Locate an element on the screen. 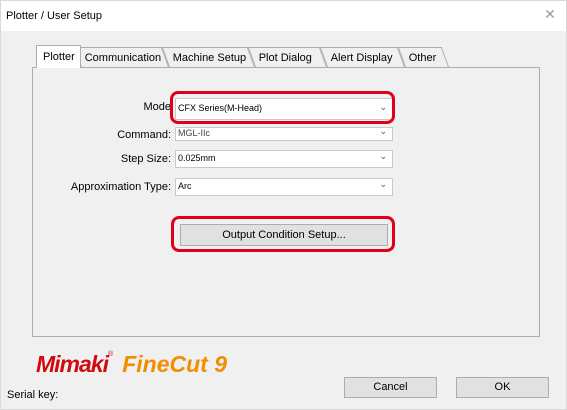 This screenshot has width=567, height=410. tab-other: Other is located at coordinates (423, 57).